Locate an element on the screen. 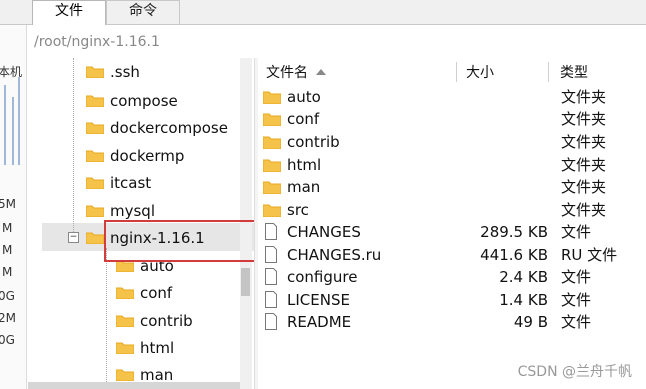 The height and width of the screenshot is (389, 646). file-row: html 文件夹 is located at coordinates (452, 165).